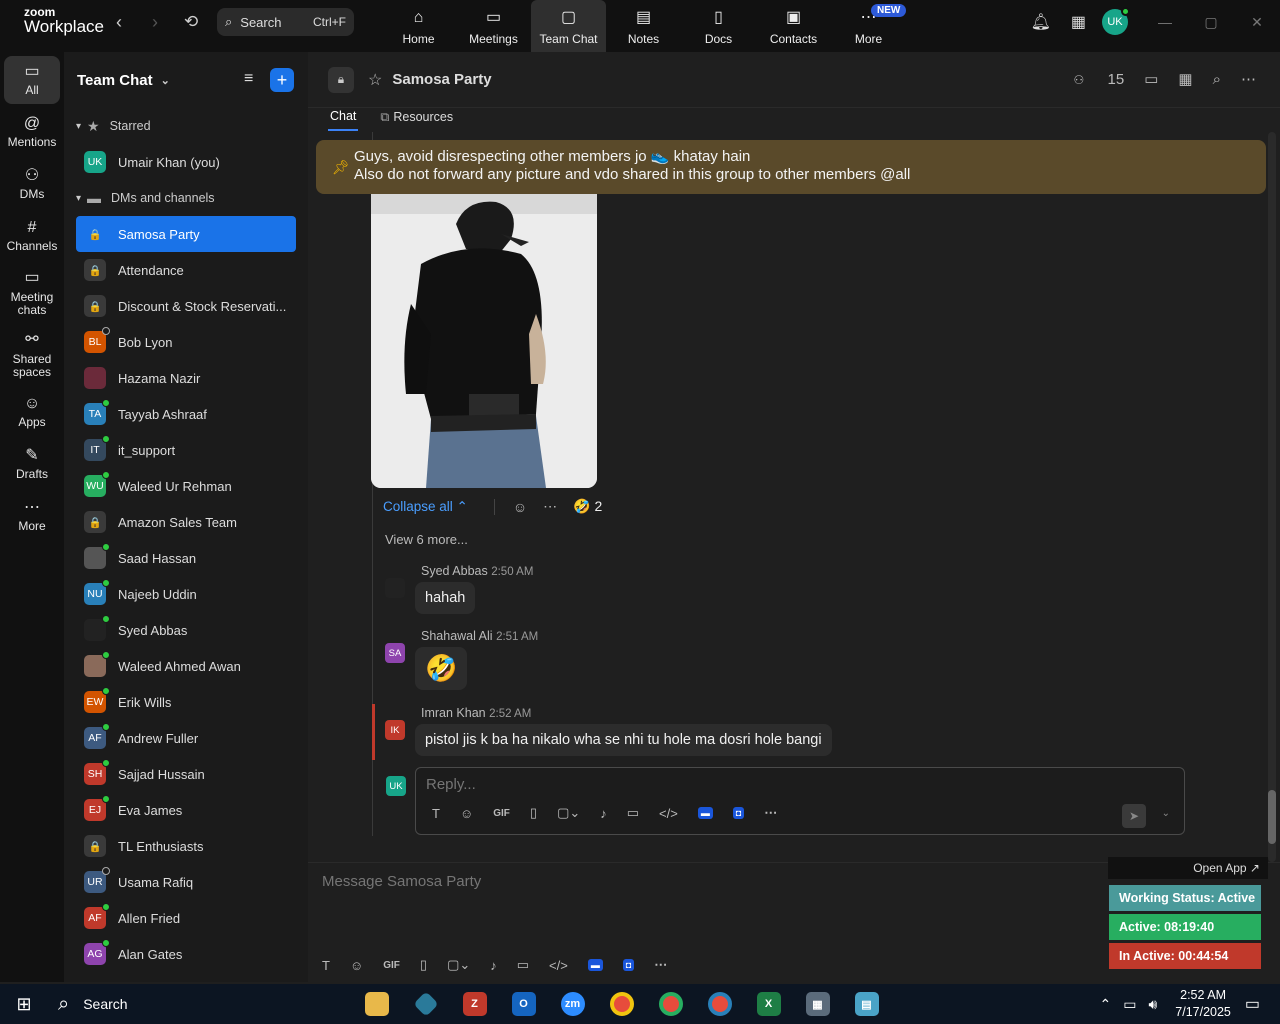  Describe the element at coordinates (186, 198) in the screenshot. I see `dms-section: ▾ ▬ DMs and channels` at that location.